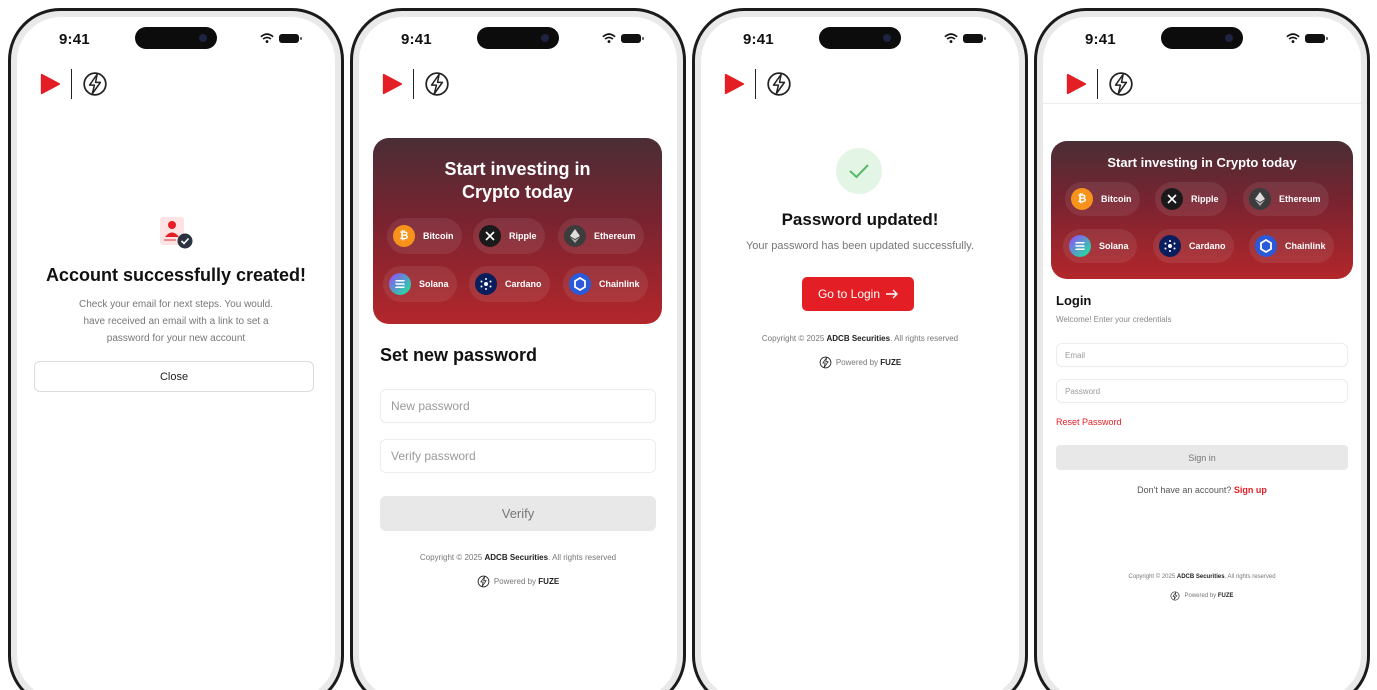  What do you see at coordinates (859, 171) in the screenshot?
I see `success-check-icon` at bounding box center [859, 171].